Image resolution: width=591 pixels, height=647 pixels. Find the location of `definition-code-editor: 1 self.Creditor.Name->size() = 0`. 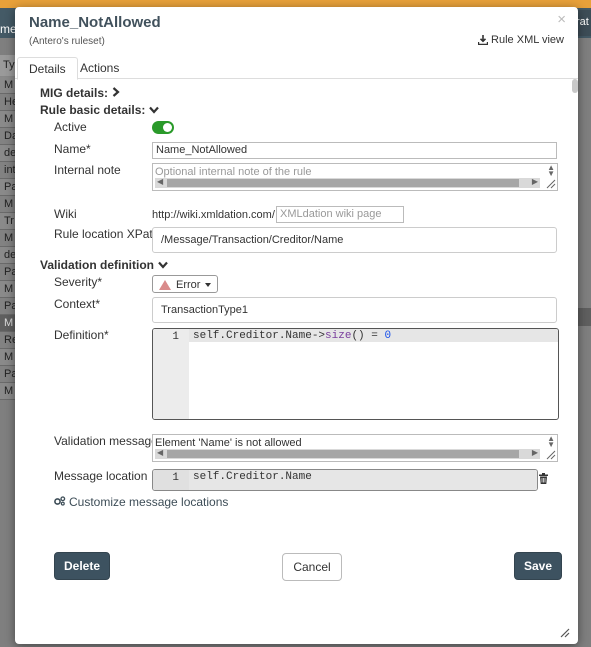

definition-code-editor: 1 self.Creditor.Name->size() = 0 is located at coordinates (355, 374).